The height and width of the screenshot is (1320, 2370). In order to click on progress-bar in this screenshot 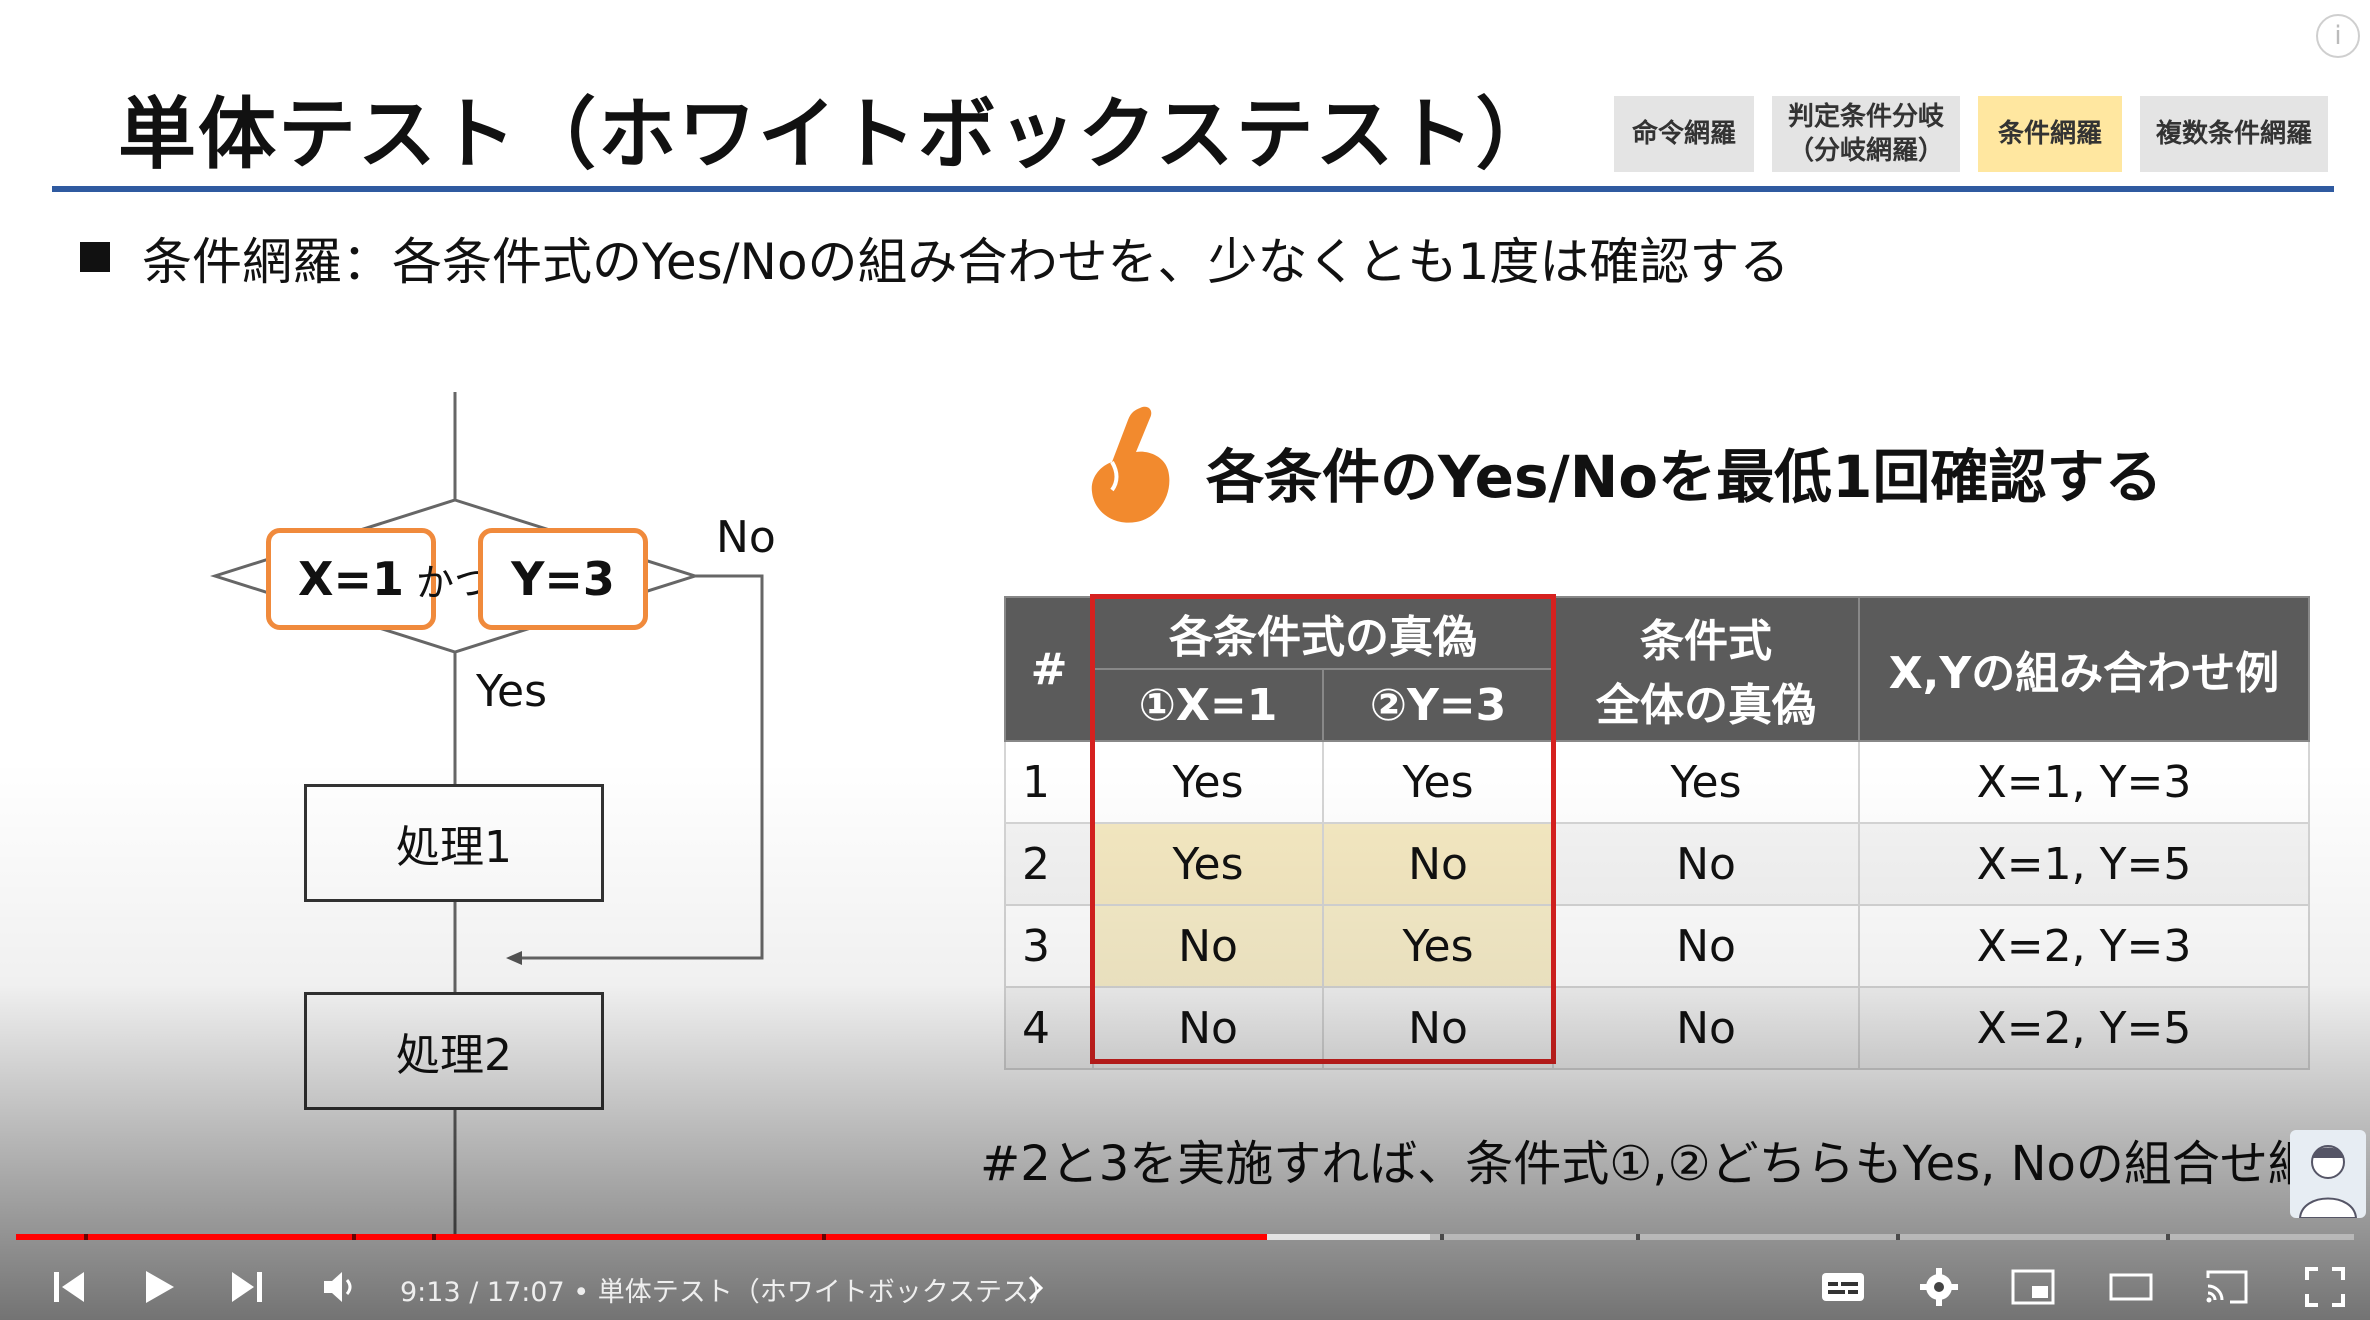, I will do `click(1185, 1237)`.